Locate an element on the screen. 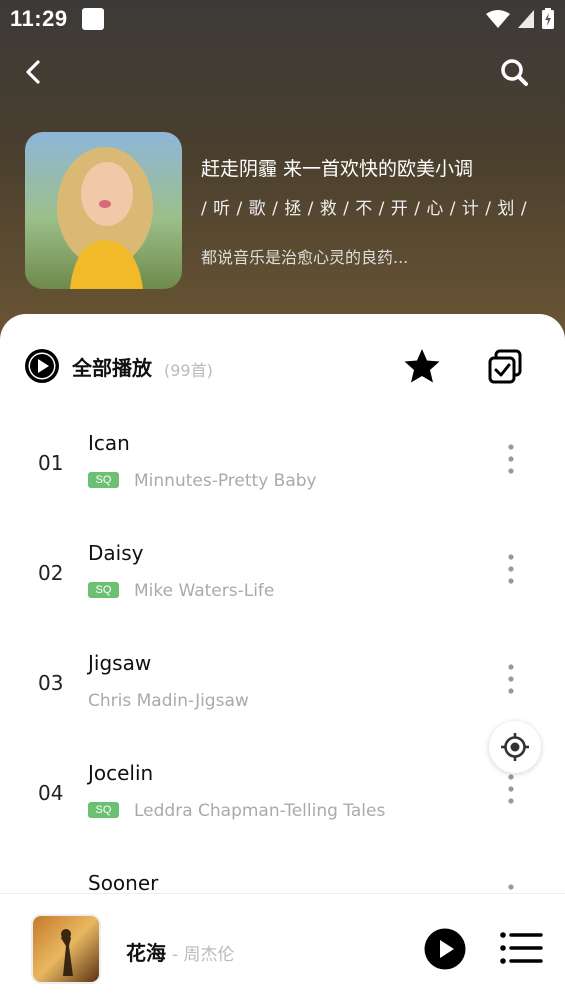 The width and height of the screenshot is (565, 1004). locate-icon is located at coordinates (515, 747).